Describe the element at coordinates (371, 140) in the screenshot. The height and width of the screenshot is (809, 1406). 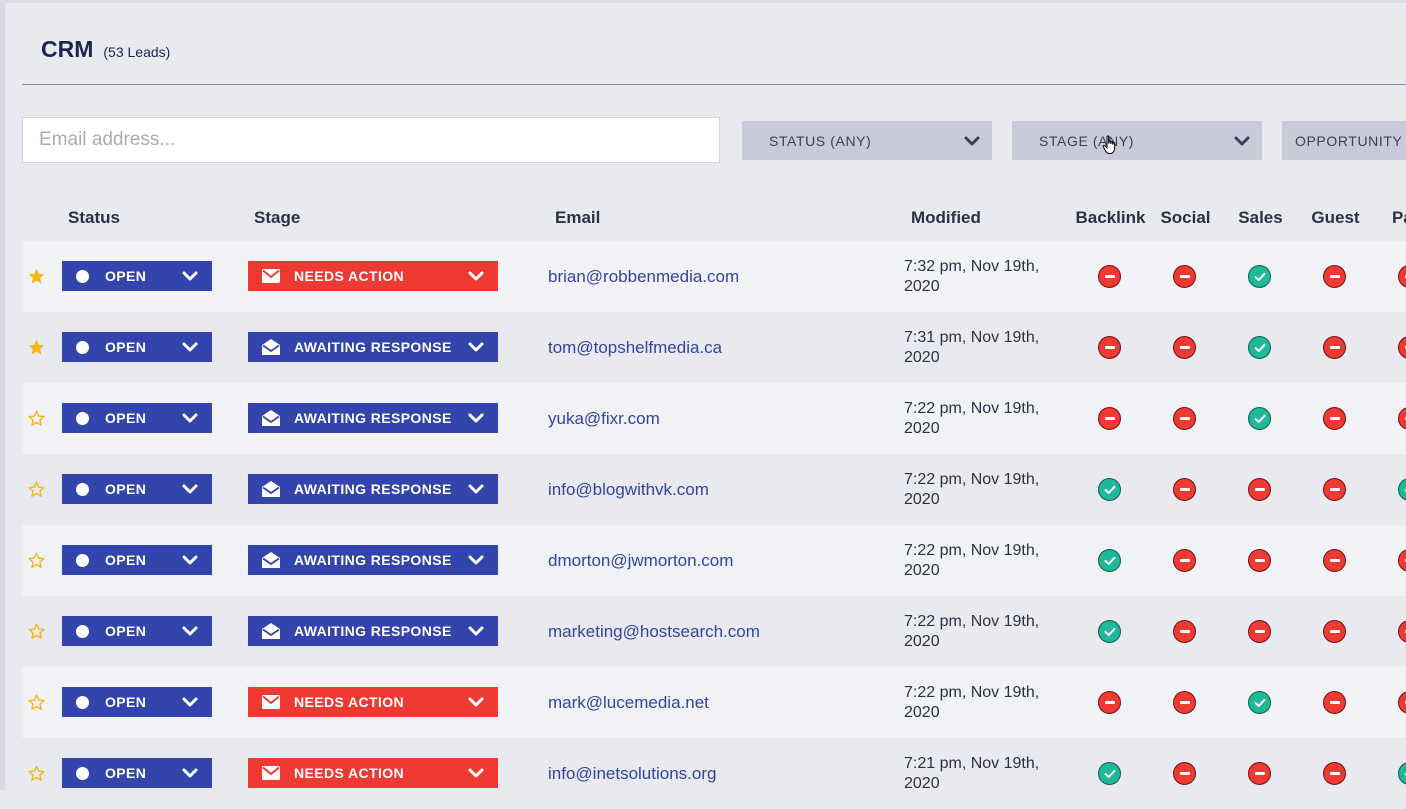
I see `email-search-input` at that location.